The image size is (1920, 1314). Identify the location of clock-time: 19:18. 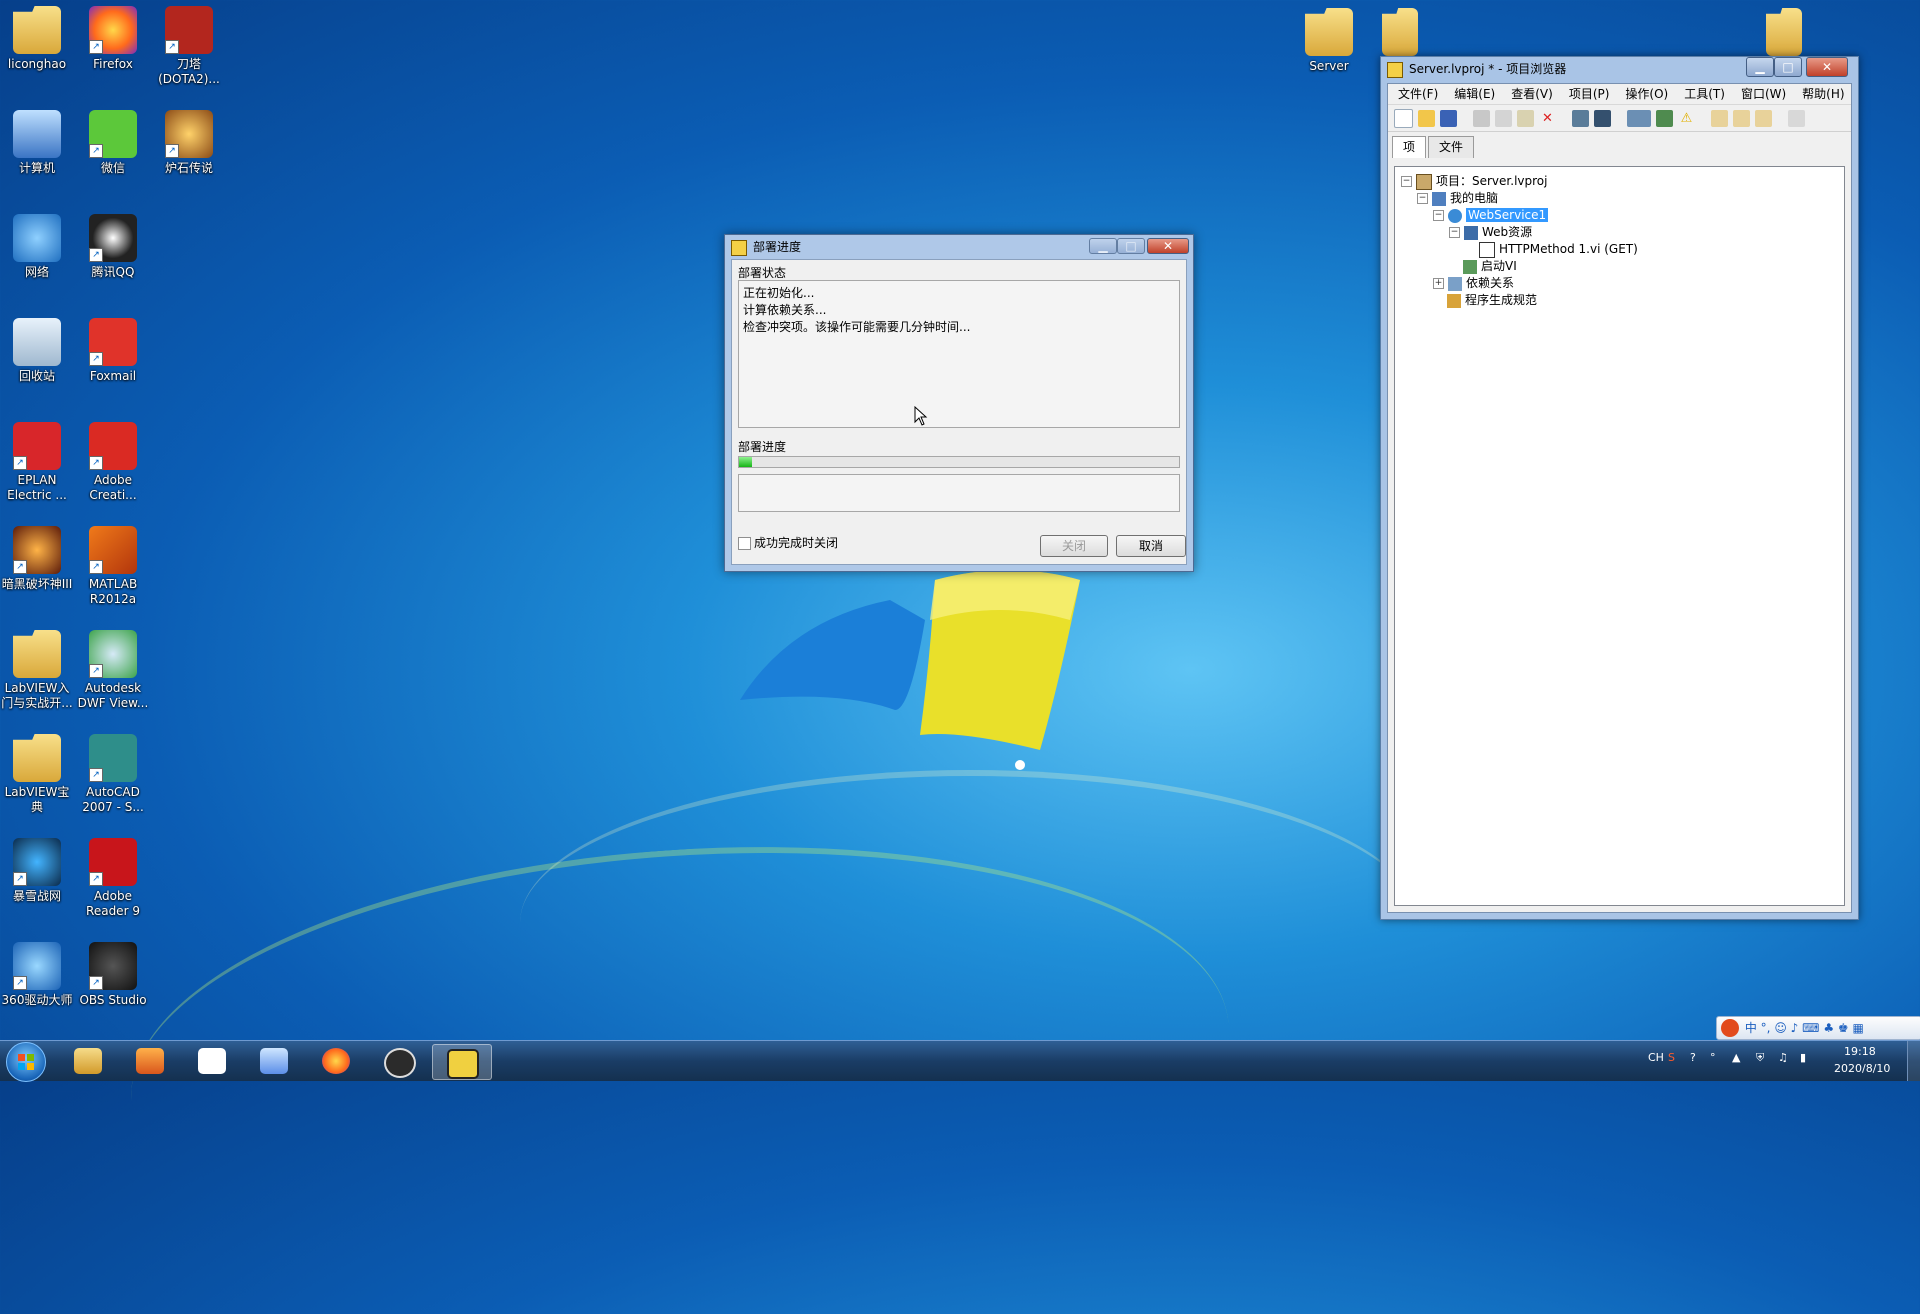
(1860, 1051).